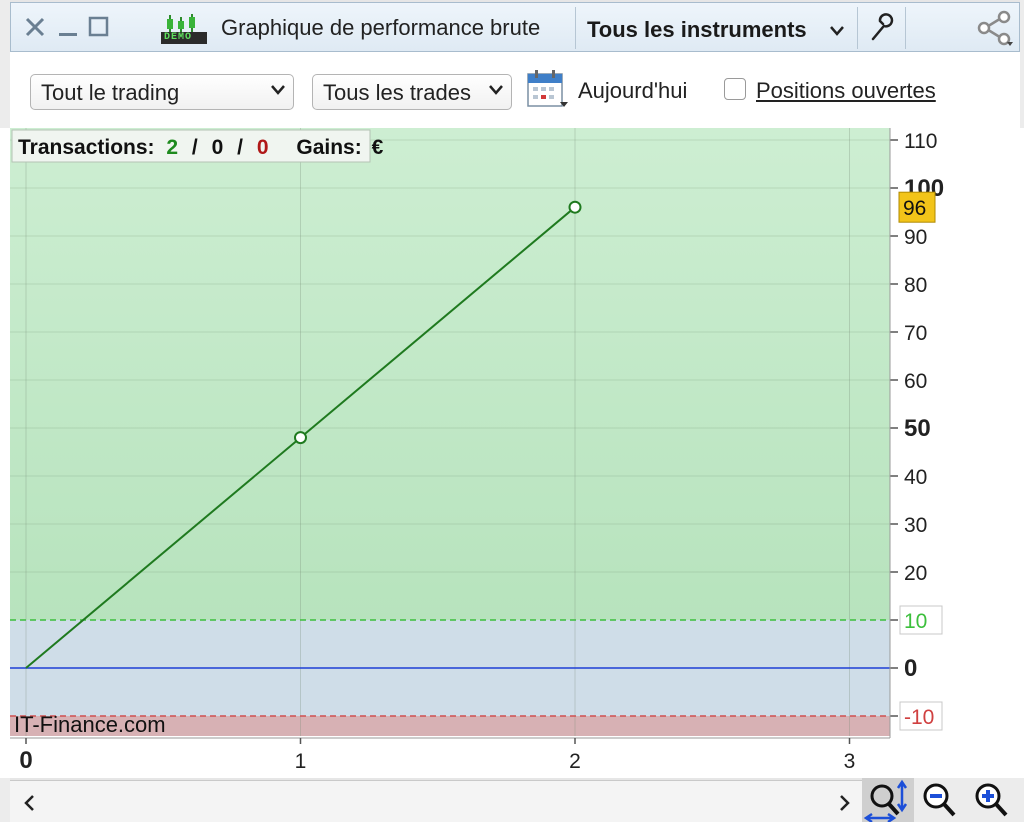 This screenshot has width=1024, height=822. I want to click on close-button, so click(35, 27).